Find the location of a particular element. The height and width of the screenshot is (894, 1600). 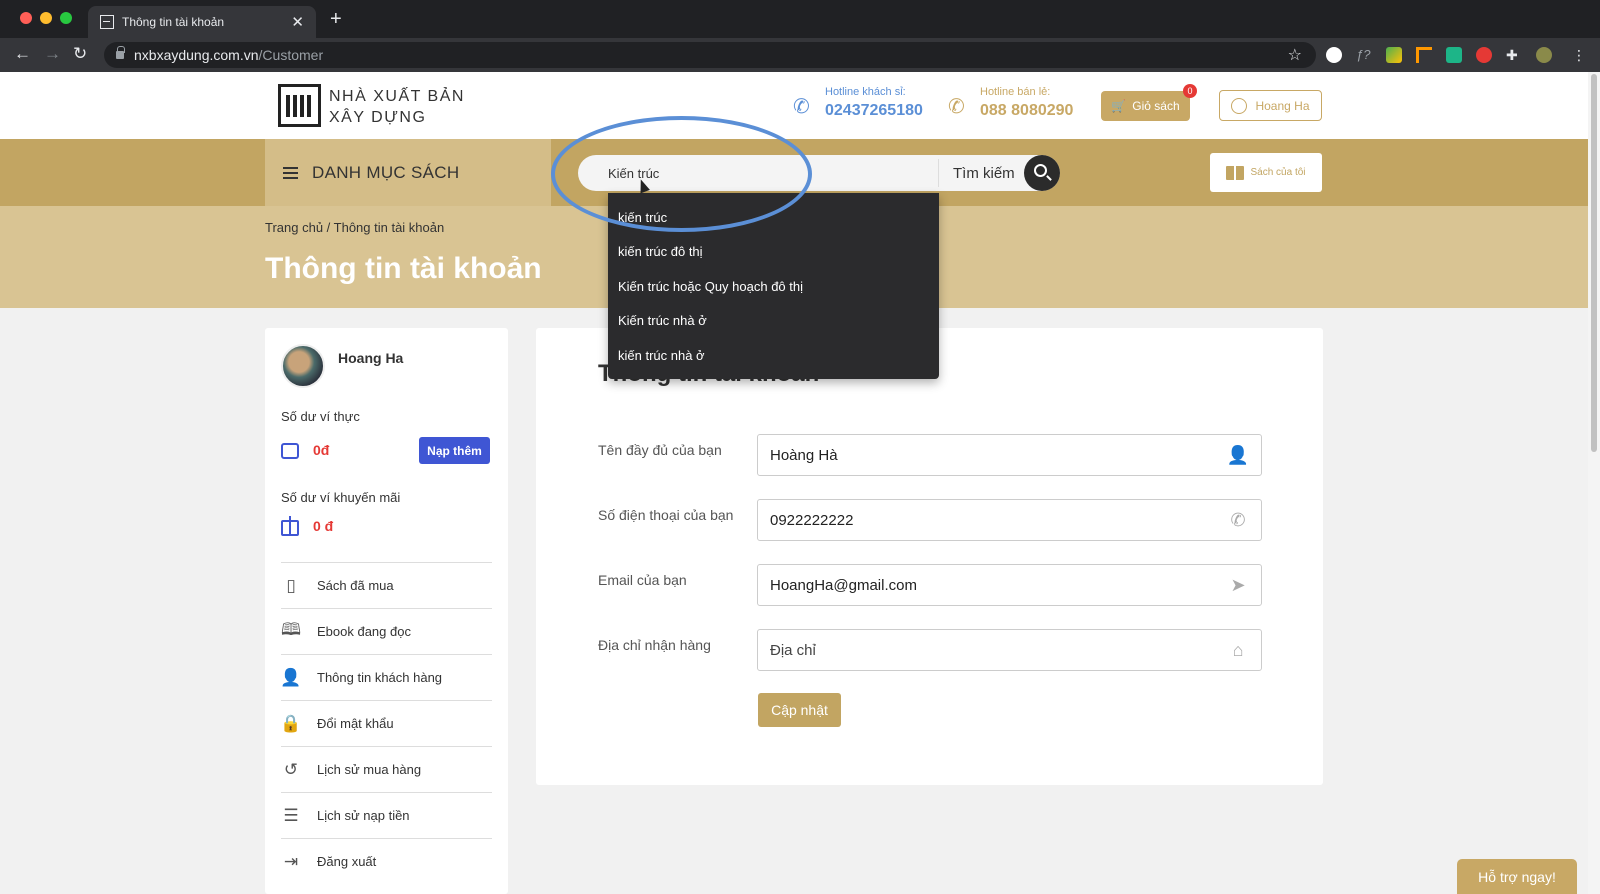

user-account-button: Hoang Ha is located at coordinates (1270, 105).